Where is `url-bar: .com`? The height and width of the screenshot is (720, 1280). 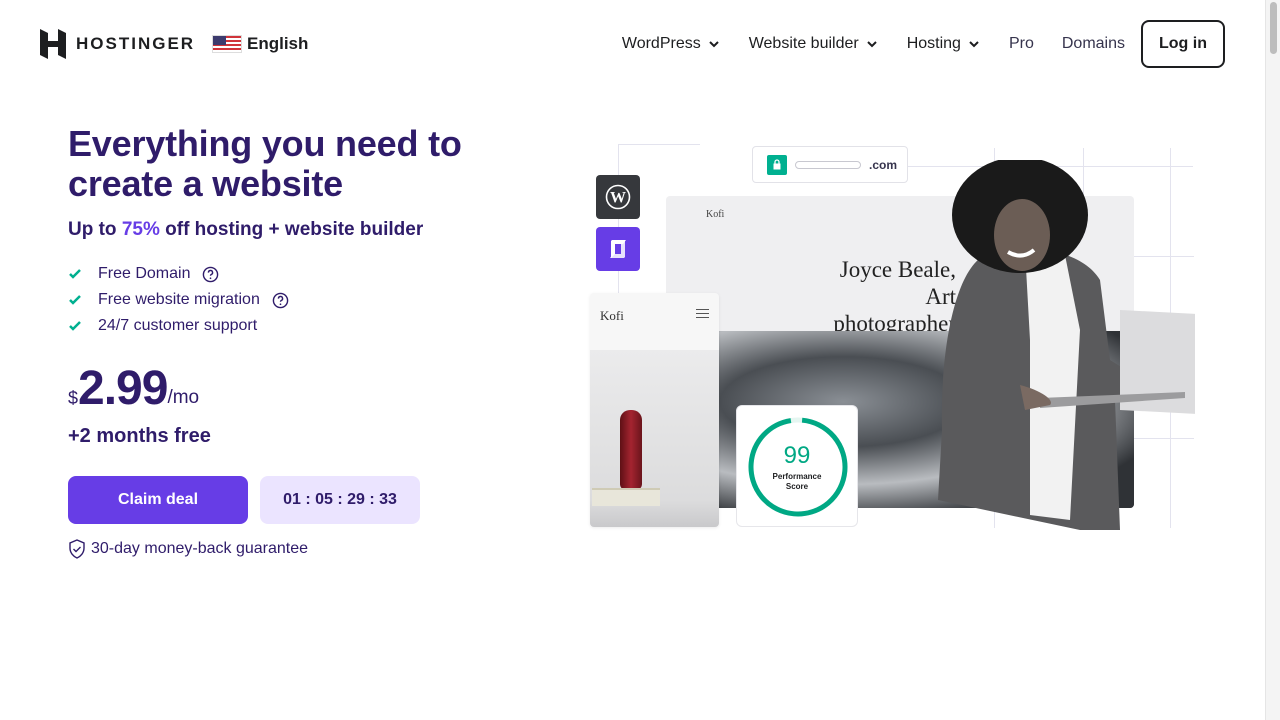 url-bar: .com is located at coordinates (830, 164).